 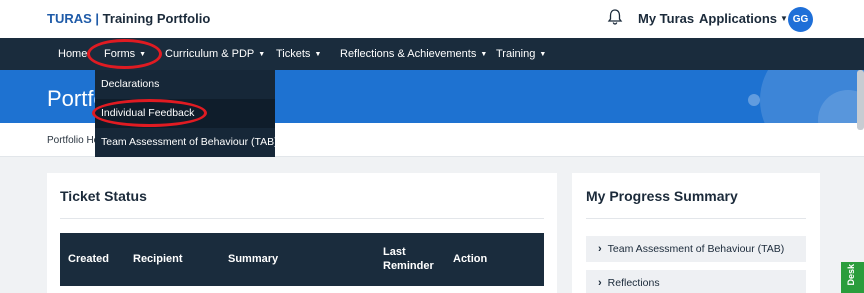 What do you see at coordinates (633, 283) in the screenshot?
I see `progress-item-label: Reflections` at bounding box center [633, 283].